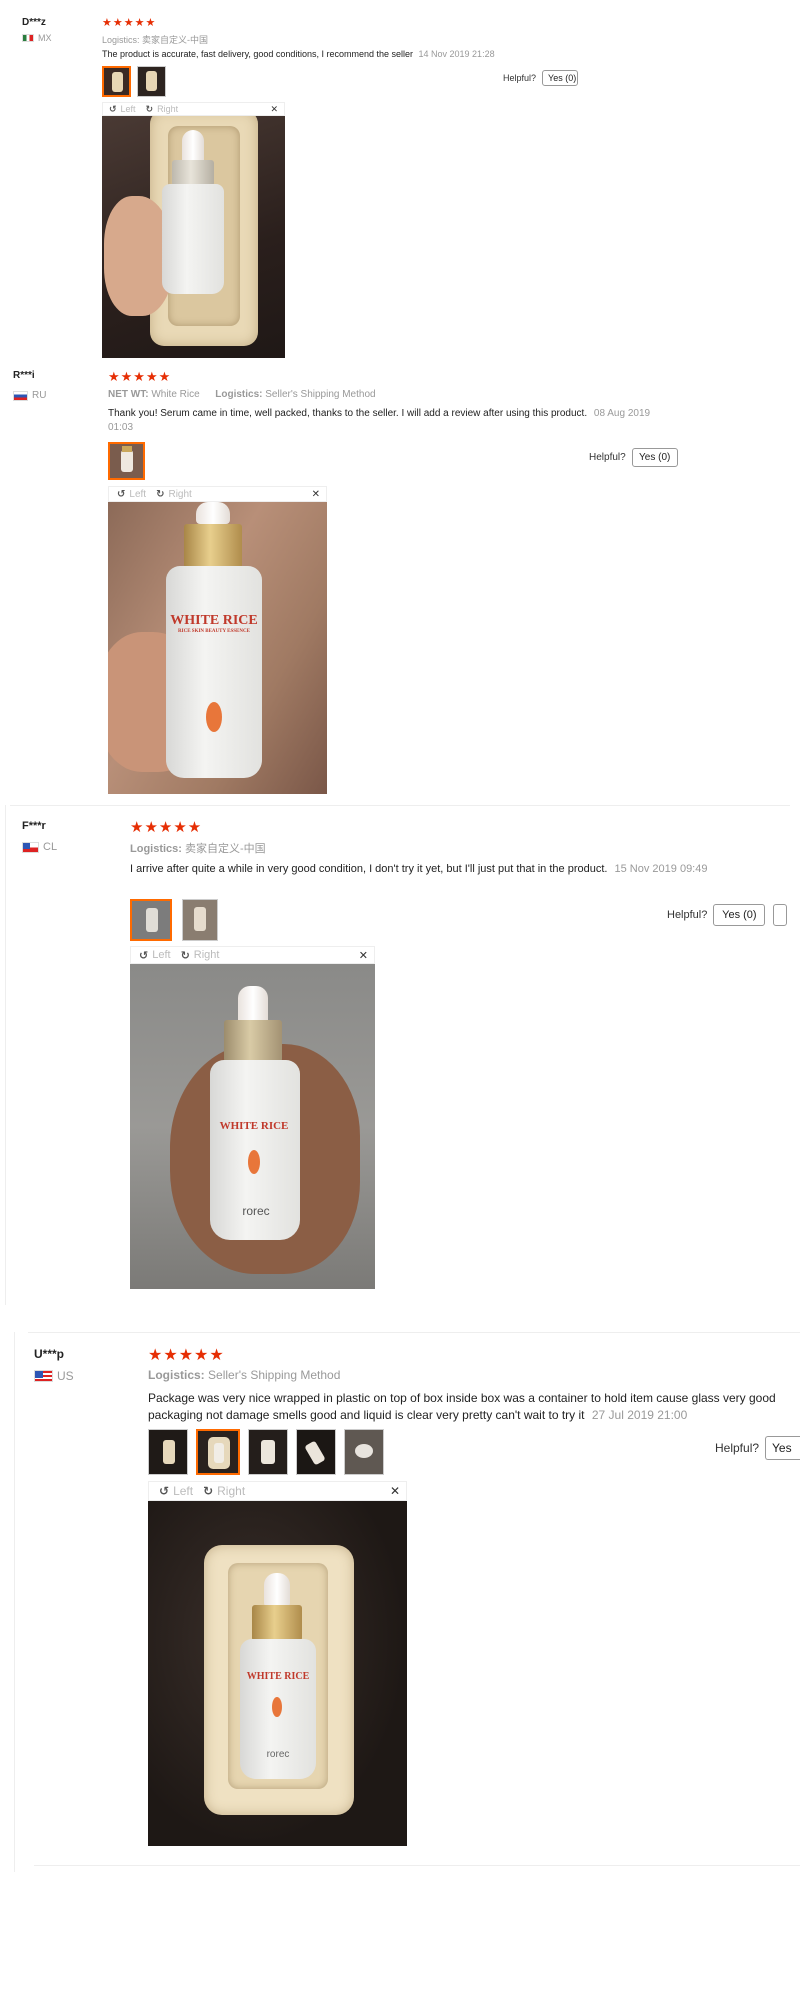  Describe the element at coordinates (780, 915) in the screenshot. I see `helpful-no-button` at that location.